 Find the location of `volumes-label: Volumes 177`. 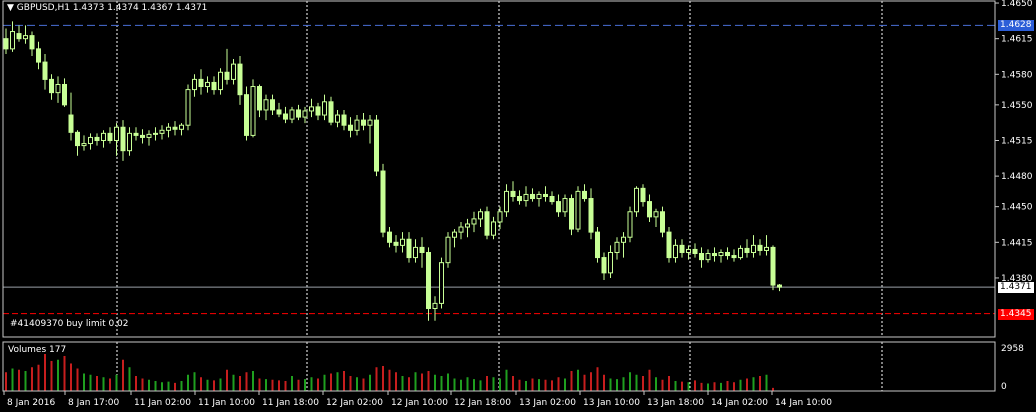

volumes-label: Volumes 177 is located at coordinates (37, 350).